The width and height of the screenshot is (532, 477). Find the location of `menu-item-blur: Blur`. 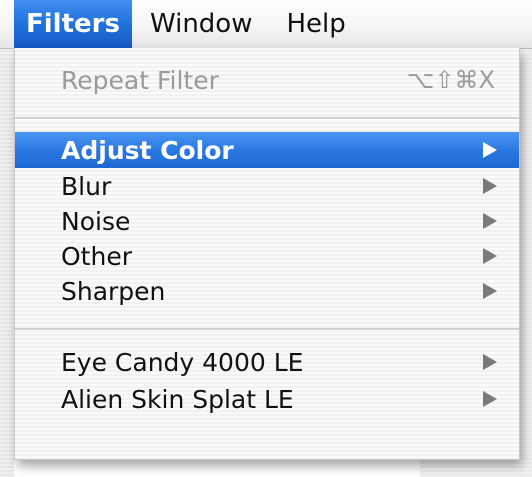

menu-item-blur: Blur is located at coordinates (267, 186).